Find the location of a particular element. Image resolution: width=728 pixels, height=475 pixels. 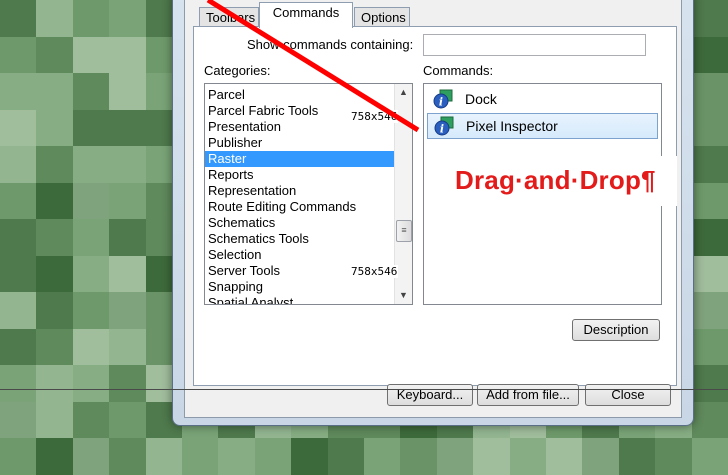

dimension-label-top: 758x546 is located at coordinates (374, 116).